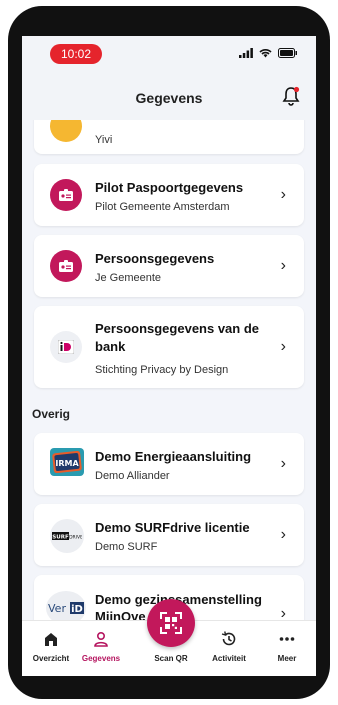 Image resolution: width=338 pixels, height=705 pixels. What do you see at coordinates (287, 53) in the screenshot?
I see `battery-icon` at bounding box center [287, 53].